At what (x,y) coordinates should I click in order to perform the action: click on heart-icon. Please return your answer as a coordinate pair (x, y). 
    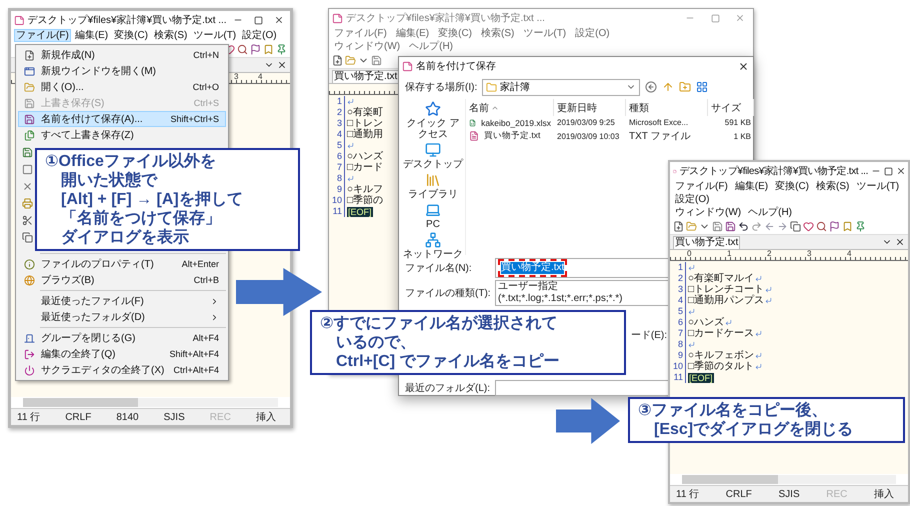
    Looking at the image, I should click on (808, 226).